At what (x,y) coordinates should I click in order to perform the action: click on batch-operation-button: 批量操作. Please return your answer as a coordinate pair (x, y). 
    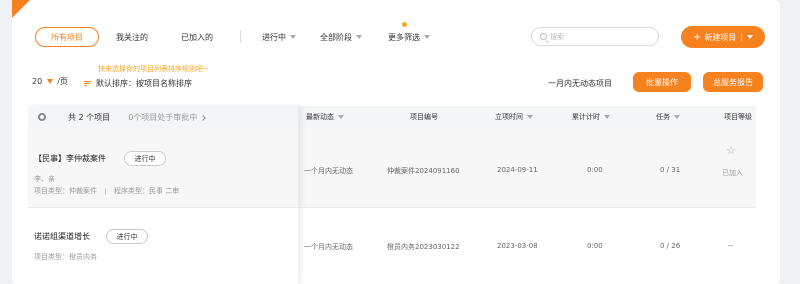
    Looking at the image, I should click on (662, 82).